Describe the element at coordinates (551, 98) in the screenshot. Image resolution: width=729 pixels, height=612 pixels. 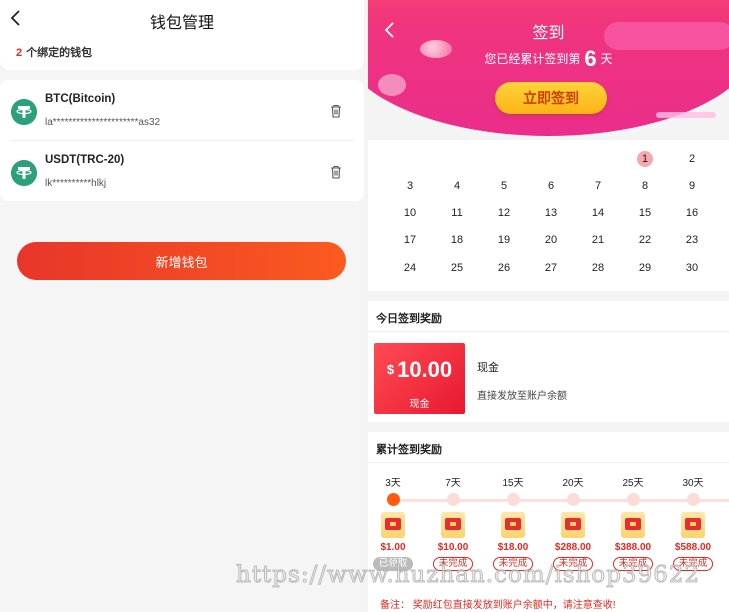
I see `sign-in-button: 立即签到` at that location.